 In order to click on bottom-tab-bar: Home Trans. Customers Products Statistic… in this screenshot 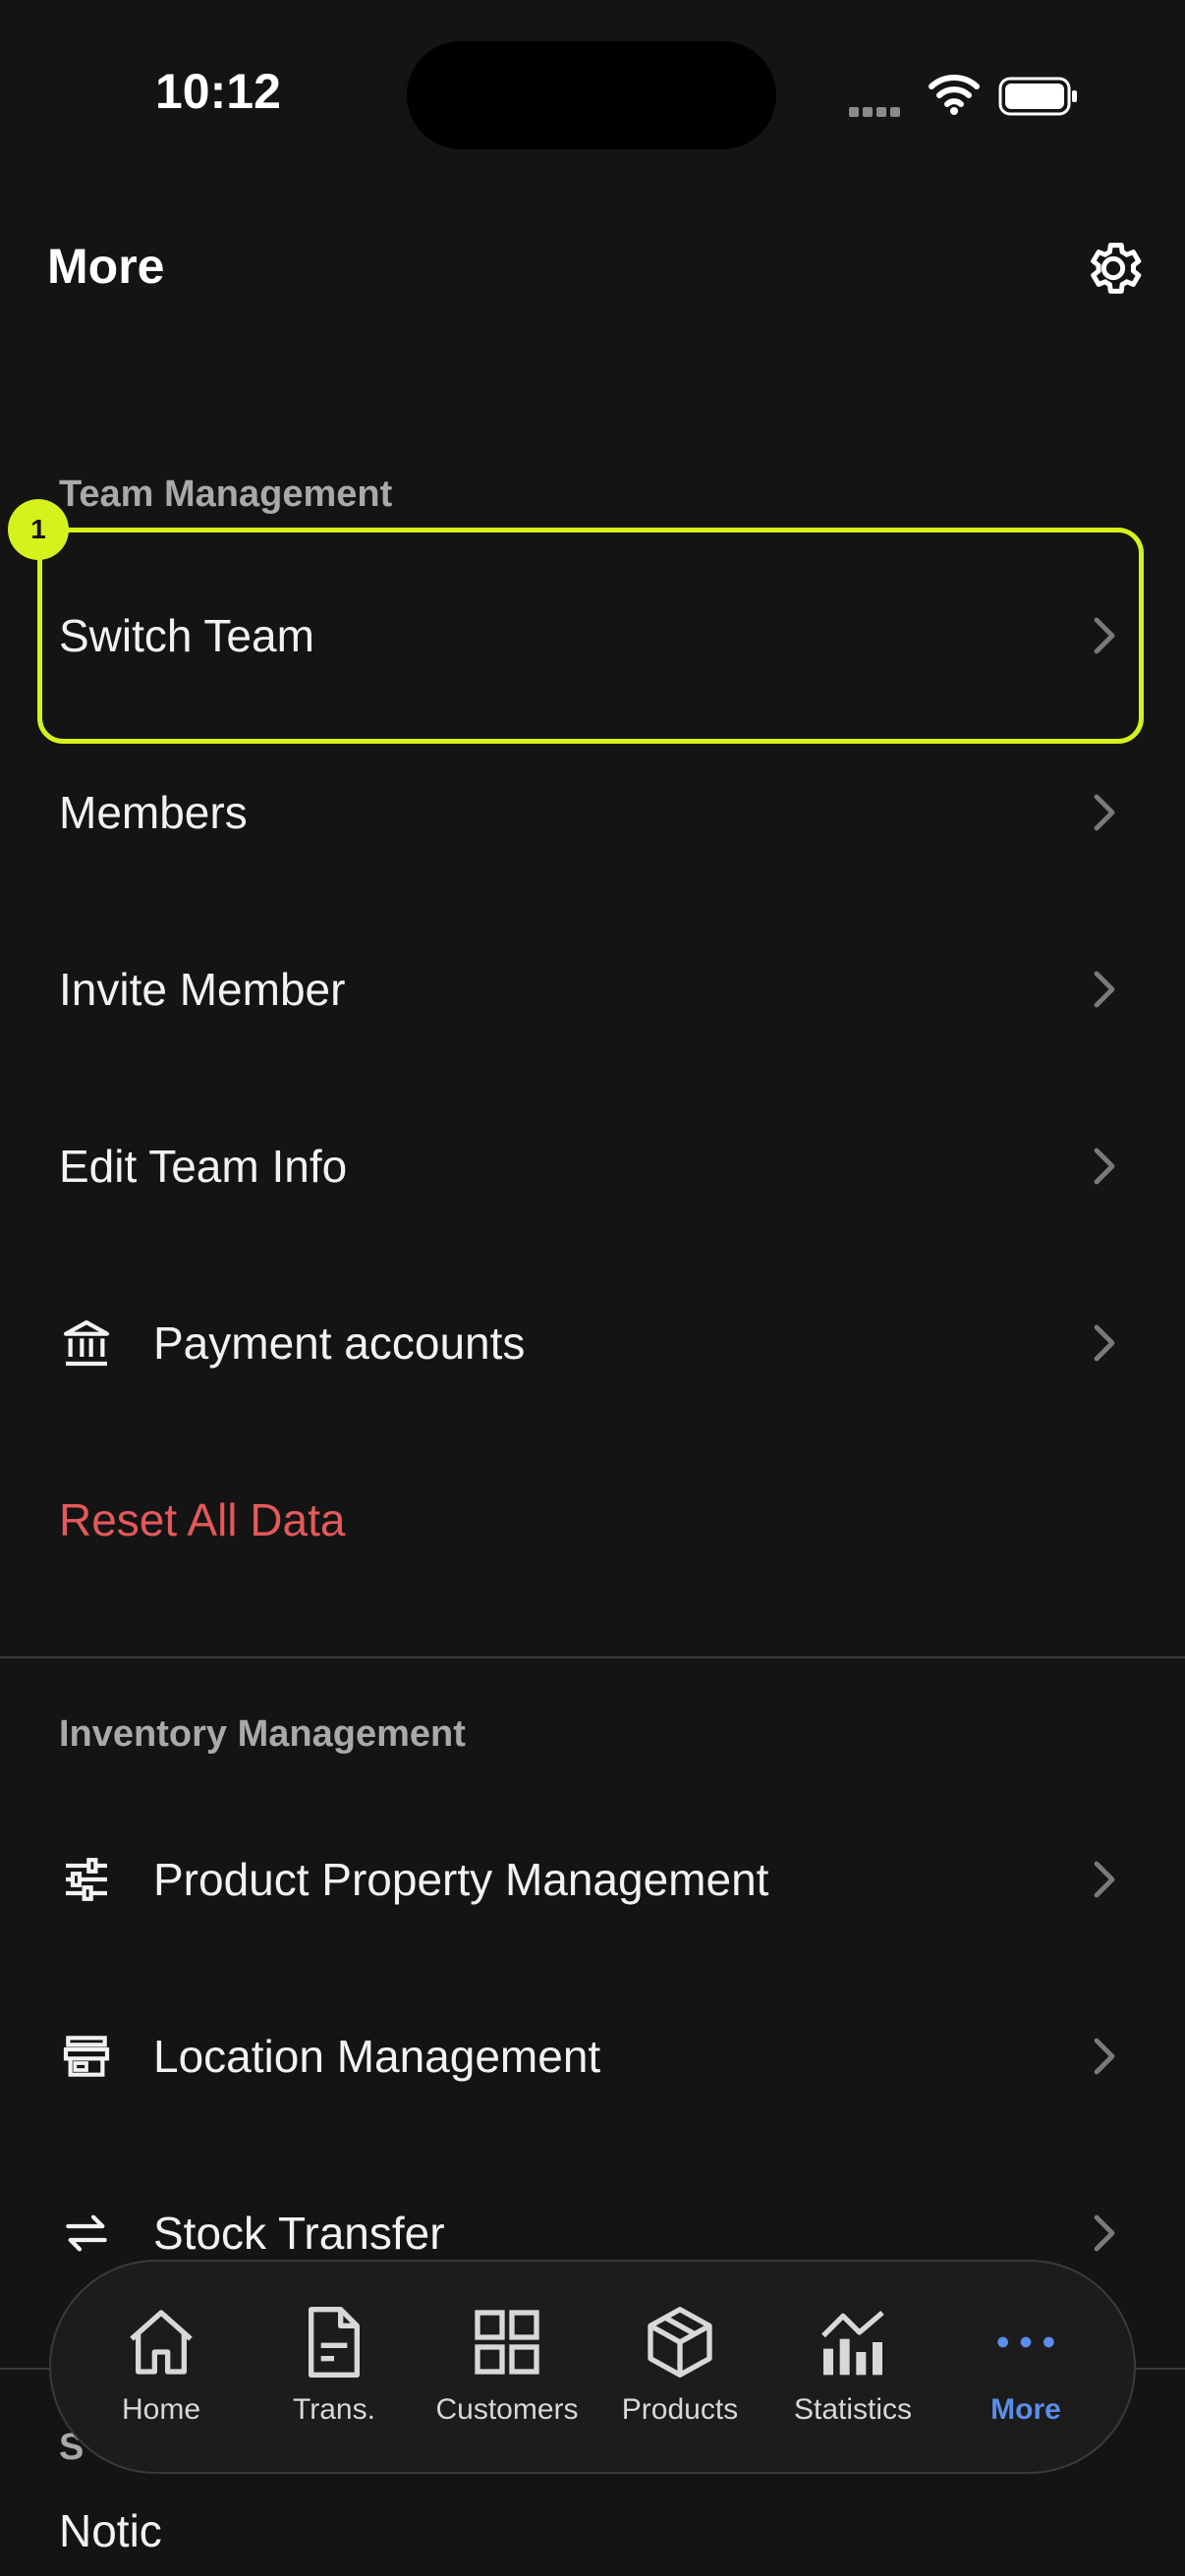, I will do `click(592, 2367)`.